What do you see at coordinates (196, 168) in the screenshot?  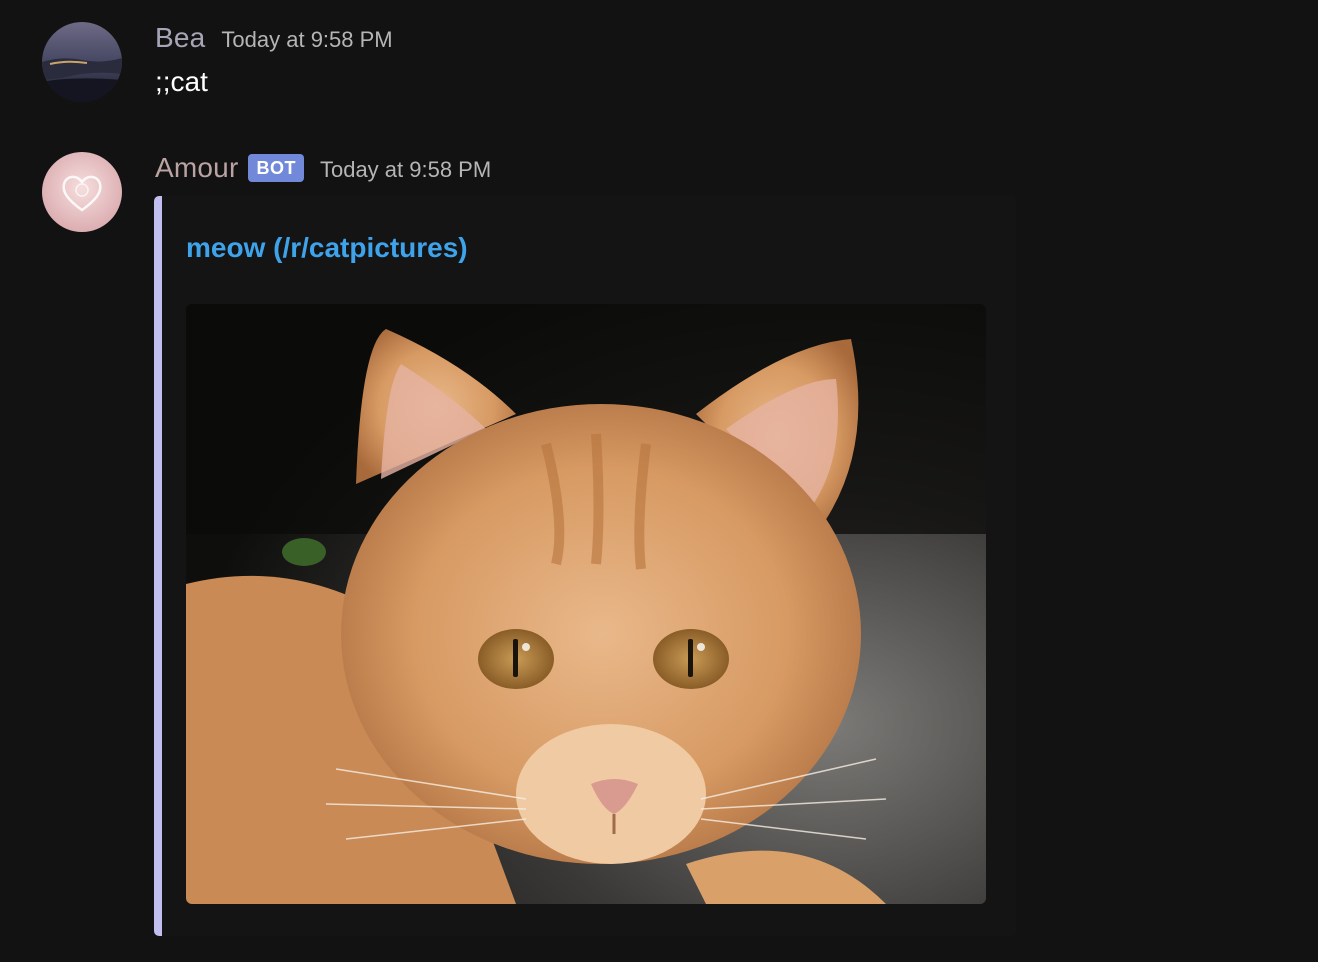 I see `username: Amour` at bounding box center [196, 168].